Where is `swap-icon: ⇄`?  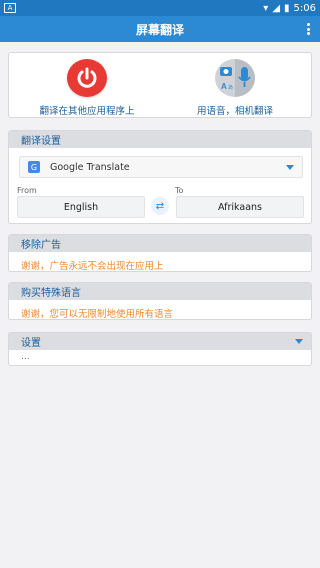
swap-icon: ⇄ is located at coordinates (160, 206).